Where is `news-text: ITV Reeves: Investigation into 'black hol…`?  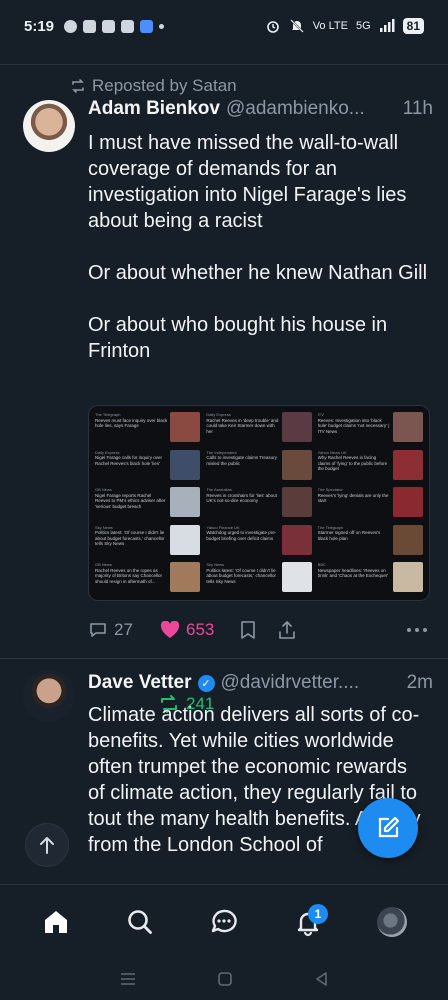
news-text: ITV Reeves: Investigation into 'black hol… is located at coordinates (354, 428).